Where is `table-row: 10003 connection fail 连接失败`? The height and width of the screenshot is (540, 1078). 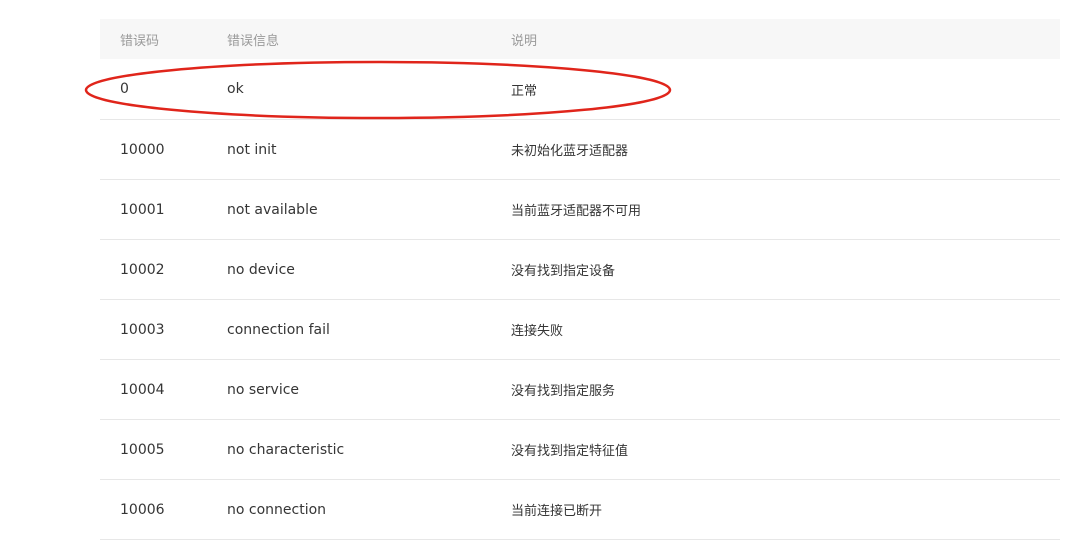
table-row: 10003 connection fail 连接失败 is located at coordinates (580, 330).